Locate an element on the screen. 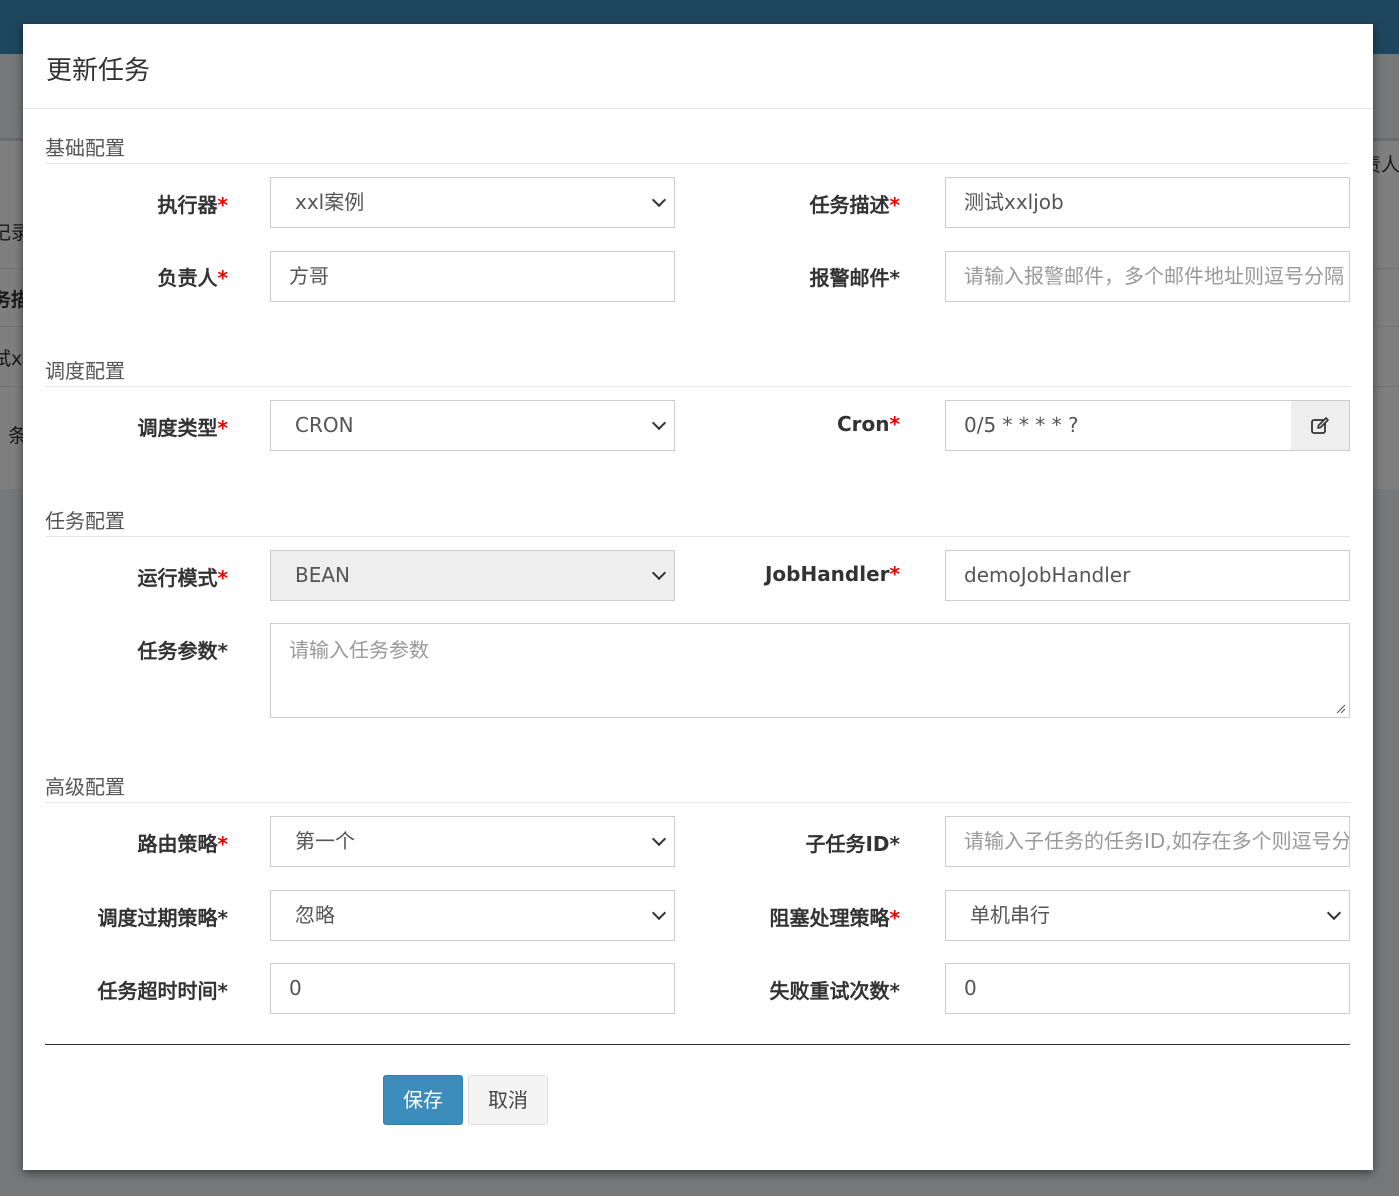 The width and height of the screenshot is (1399, 1196). section-task-config: 任务配置 is located at coordinates (697, 521).